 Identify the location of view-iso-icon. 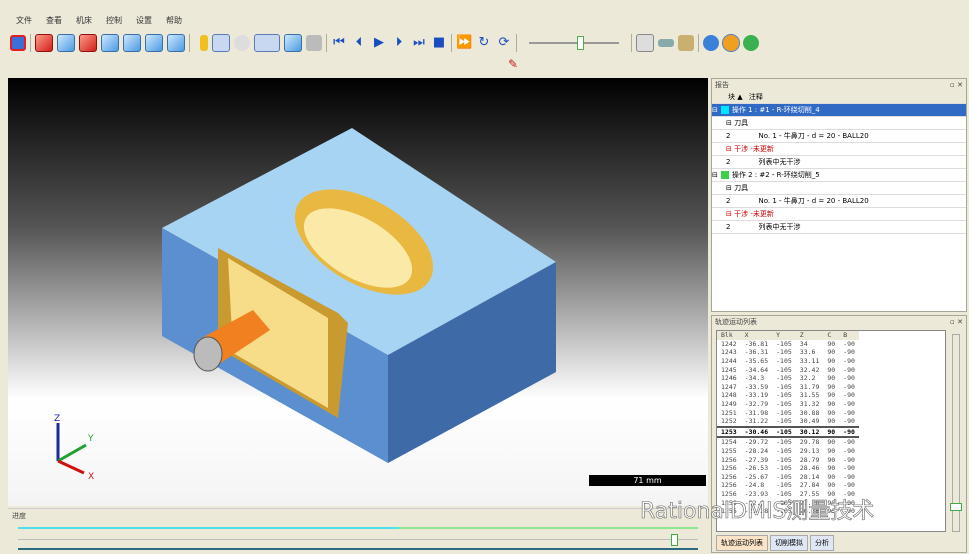
(44, 43).